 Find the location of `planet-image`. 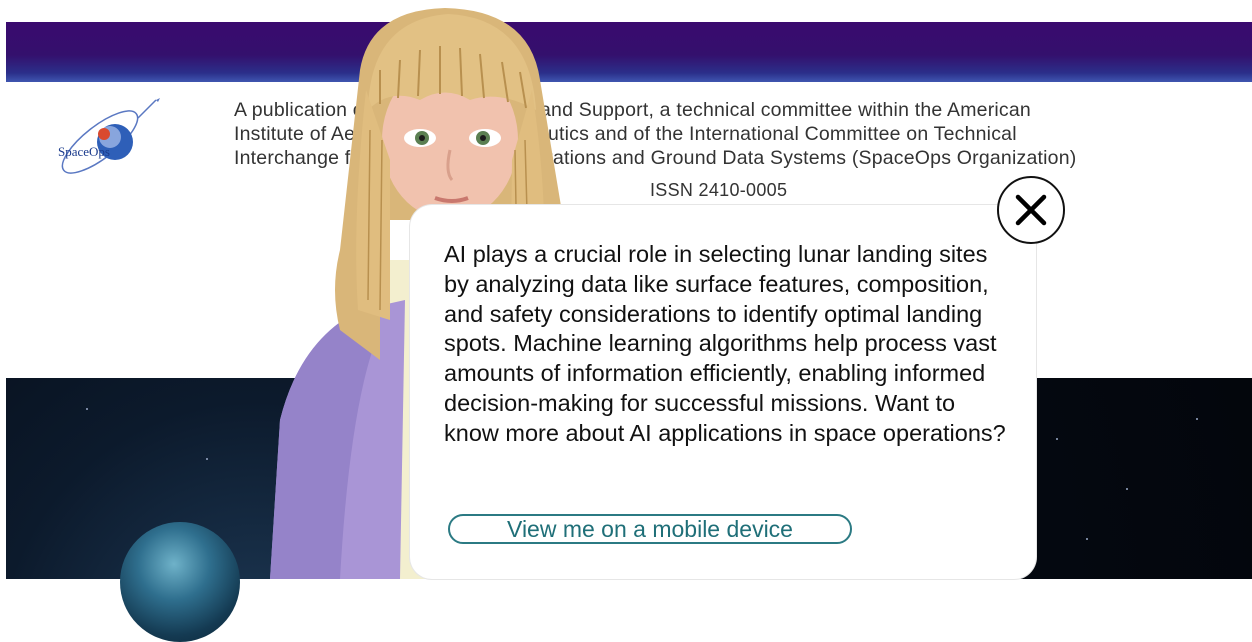

planet-image is located at coordinates (180, 582).